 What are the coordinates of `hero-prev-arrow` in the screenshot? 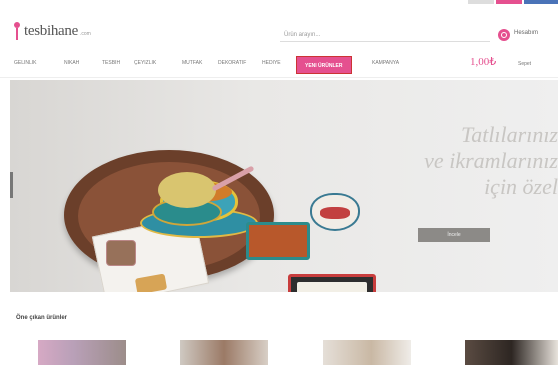 It's located at (11, 185).